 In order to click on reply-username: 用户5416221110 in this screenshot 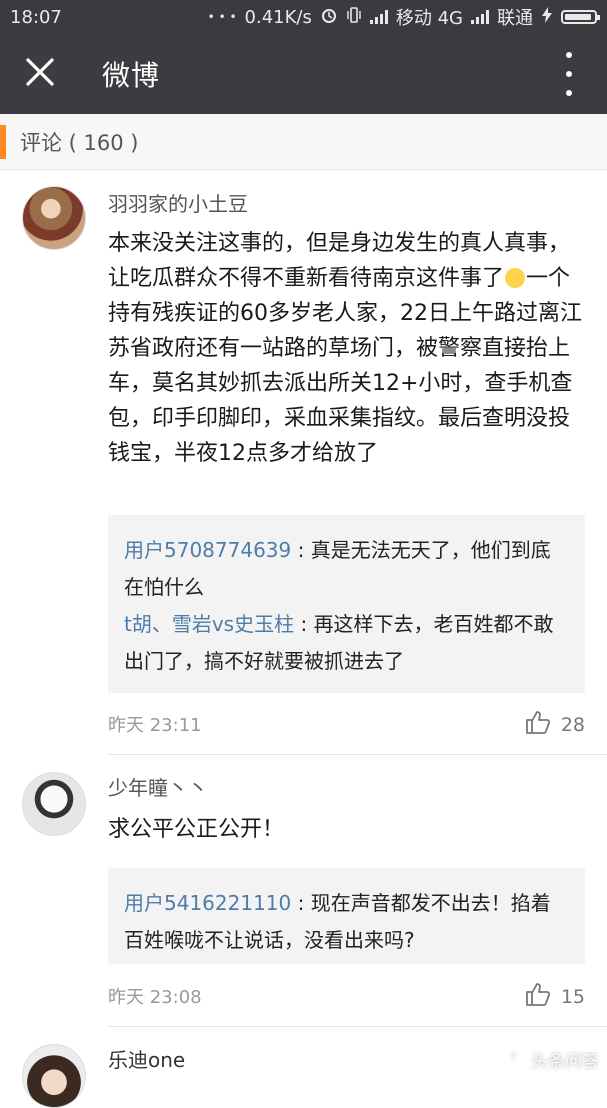, I will do `click(207, 903)`.